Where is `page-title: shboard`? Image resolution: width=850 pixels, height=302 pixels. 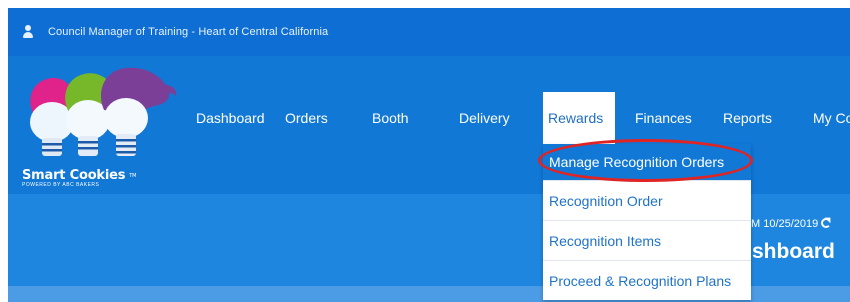
page-title: shboard is located at coordinates (793, 251).